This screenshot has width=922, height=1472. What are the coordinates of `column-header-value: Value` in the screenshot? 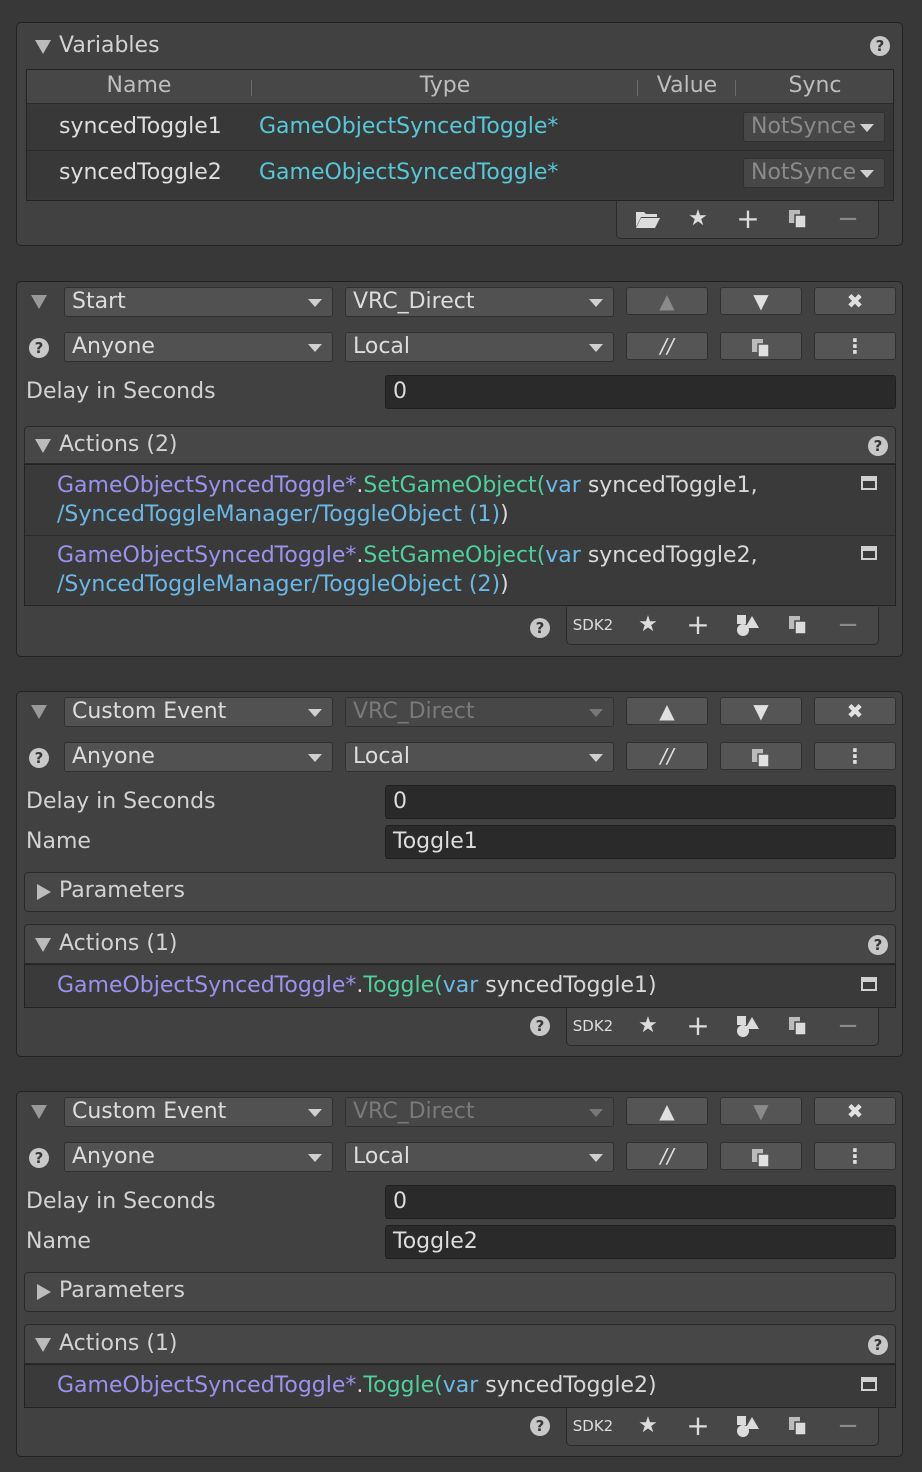 It's located at (687, 87).